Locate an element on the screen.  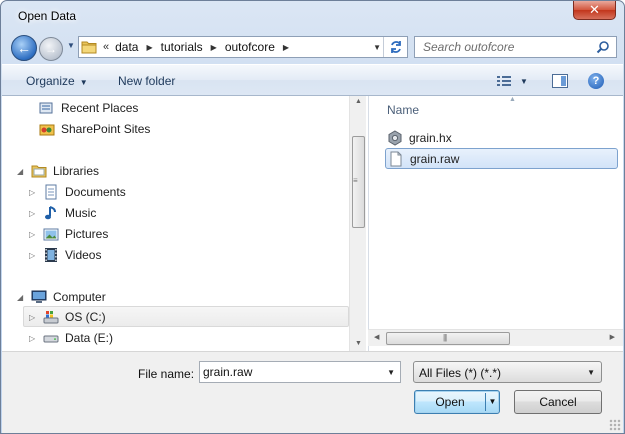
folder-icon is located at coordinates (89, 47).